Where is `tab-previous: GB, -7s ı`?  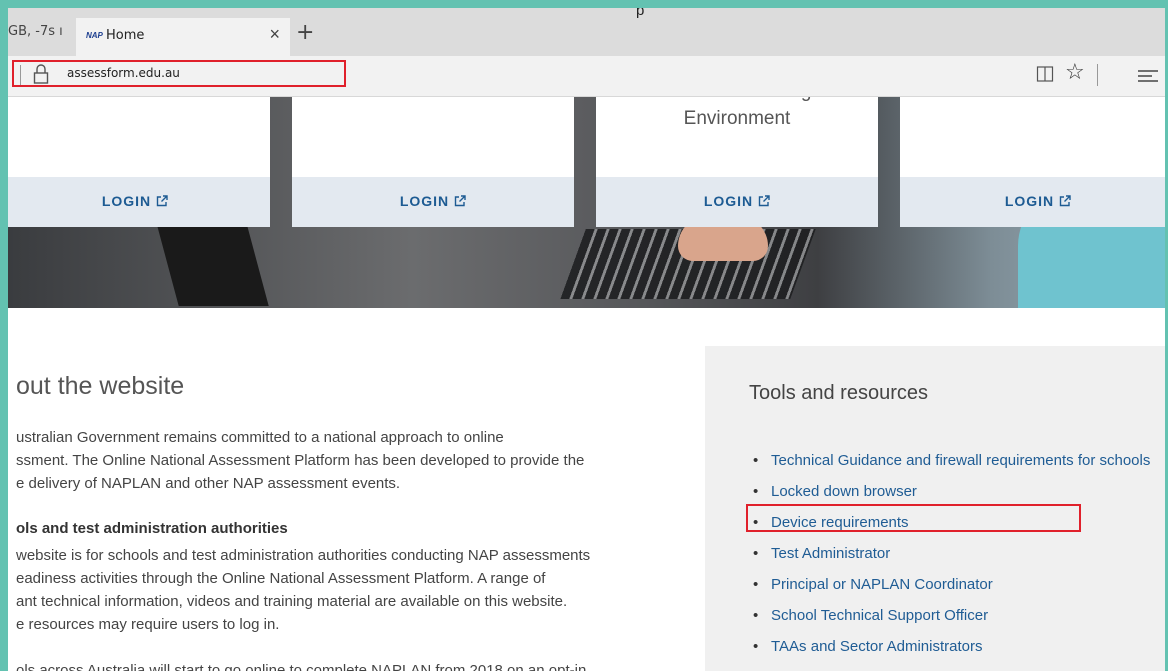
tab-previous: GB, -7s ı is located at coordinates (35, 31).